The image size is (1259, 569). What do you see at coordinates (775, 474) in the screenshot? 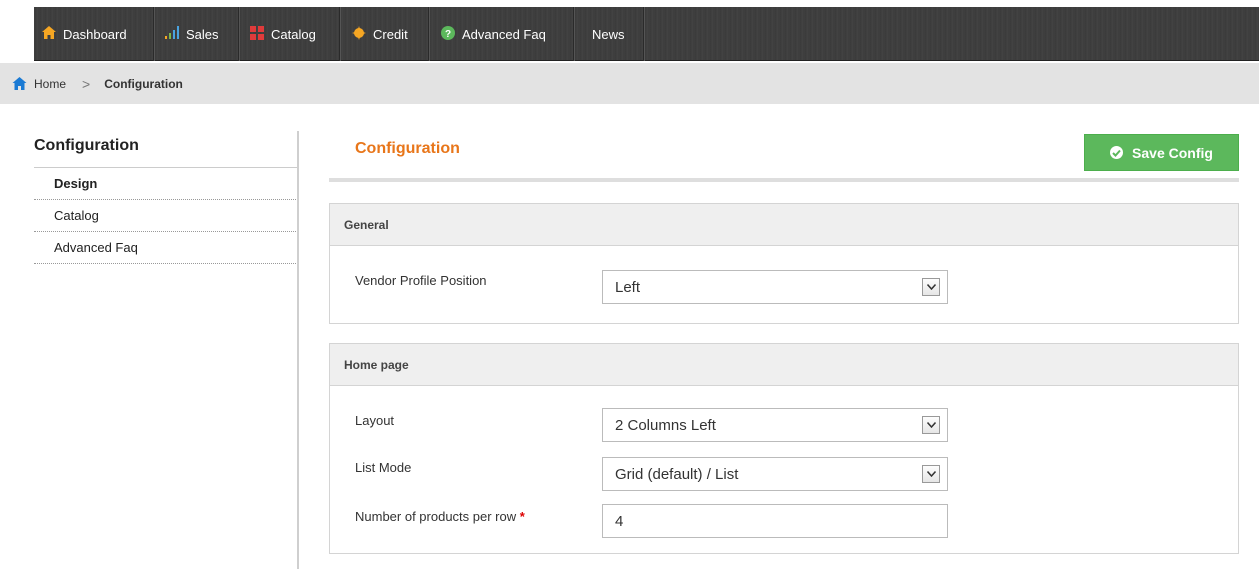
I see `list-mode-select: Grid (default) / List` at bounding box center [775, 474].